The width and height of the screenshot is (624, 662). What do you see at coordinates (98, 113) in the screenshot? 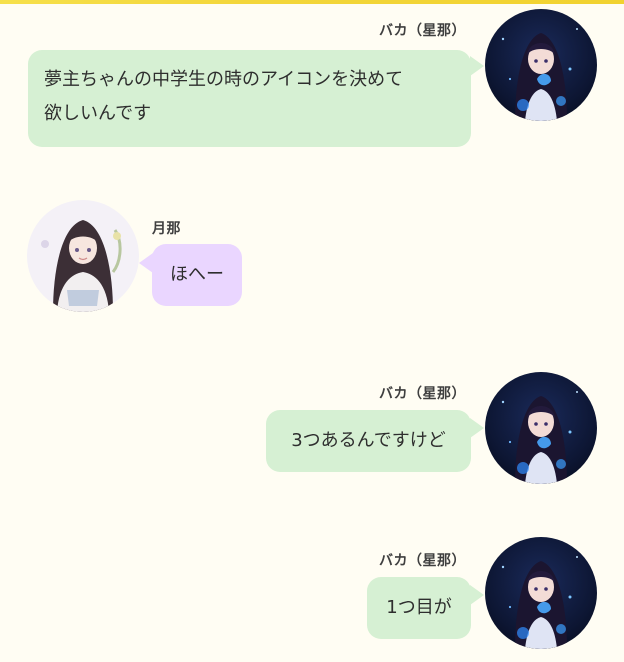
I see `message-line: 欲しいんです` at bounding box center [98, 113].